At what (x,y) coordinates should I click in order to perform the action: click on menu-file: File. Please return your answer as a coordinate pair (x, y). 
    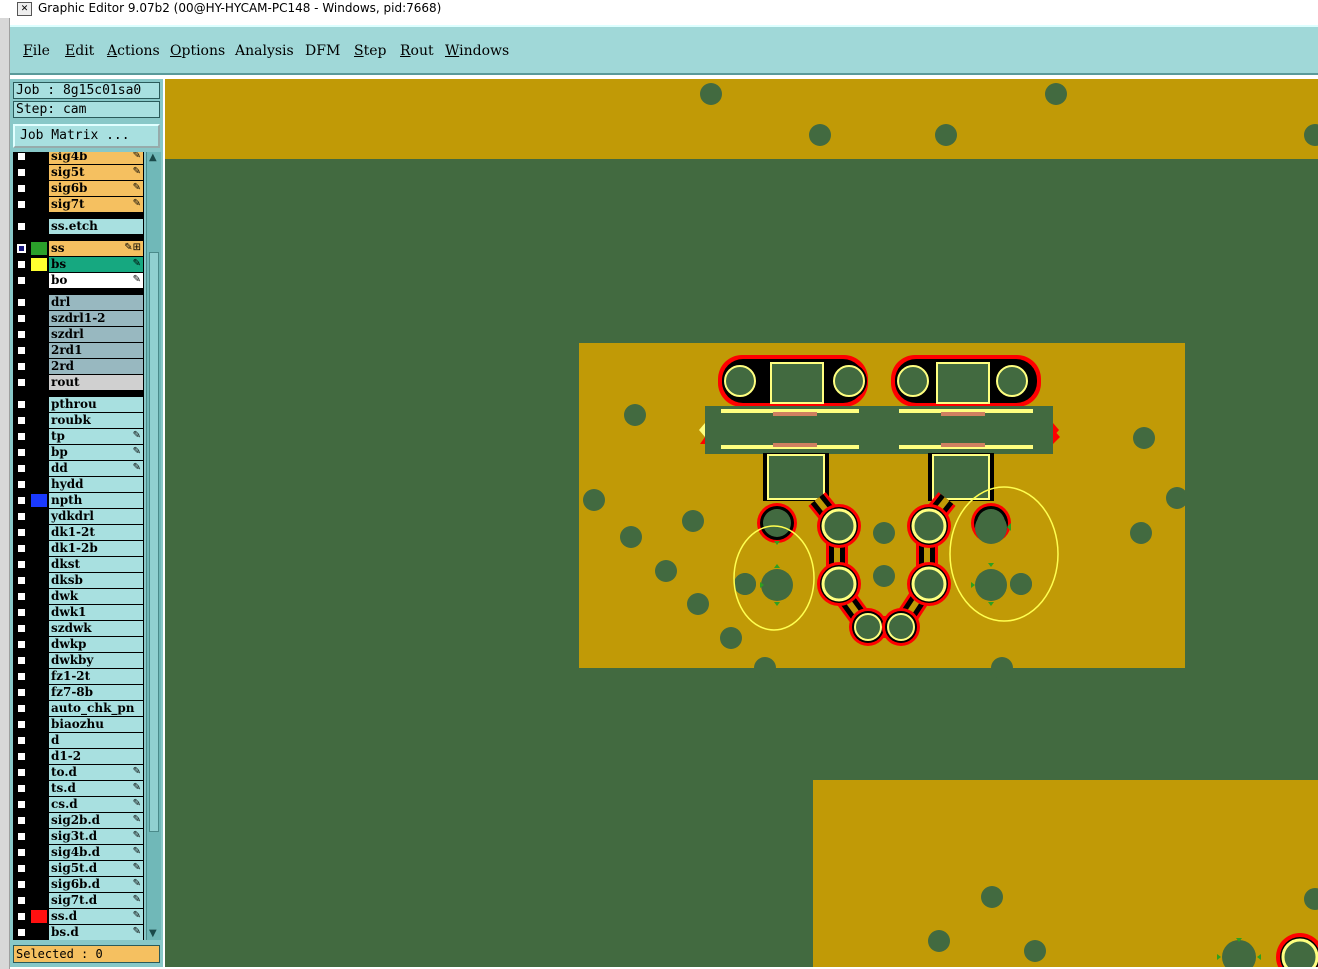
    Looking at the image, I should click on (36, 51).